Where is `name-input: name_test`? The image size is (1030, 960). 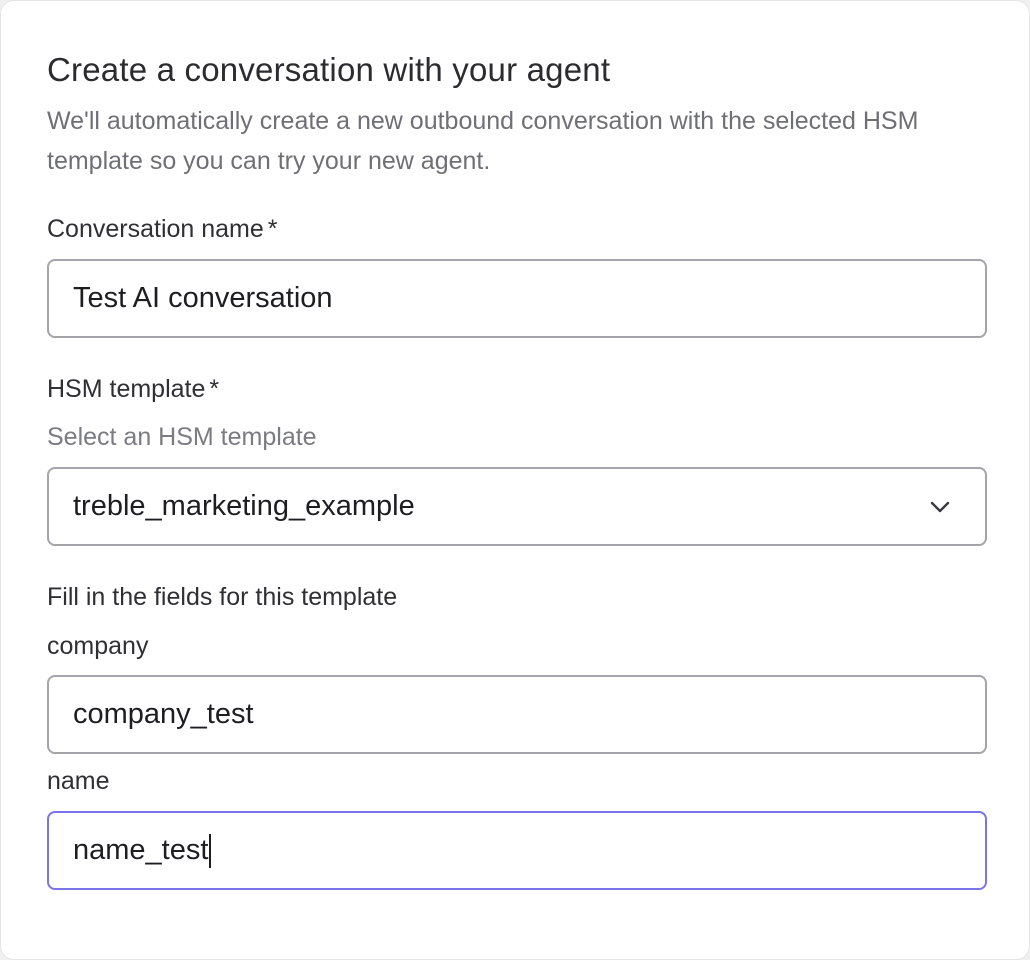 name-input: name_test is located at coordinates (517, 850).